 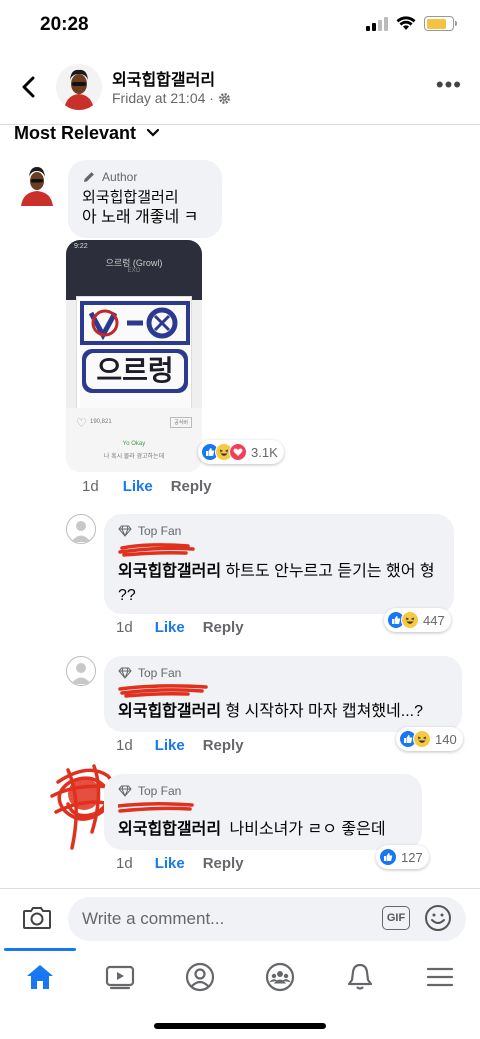 What do you see at coordinates (134, 440) in the screenshot?
I see `music-app-footer: ♡ 190,821 공식버 Yo Okay 나 혹시 몰라 경고하는데` at bounding box center [134, 440].